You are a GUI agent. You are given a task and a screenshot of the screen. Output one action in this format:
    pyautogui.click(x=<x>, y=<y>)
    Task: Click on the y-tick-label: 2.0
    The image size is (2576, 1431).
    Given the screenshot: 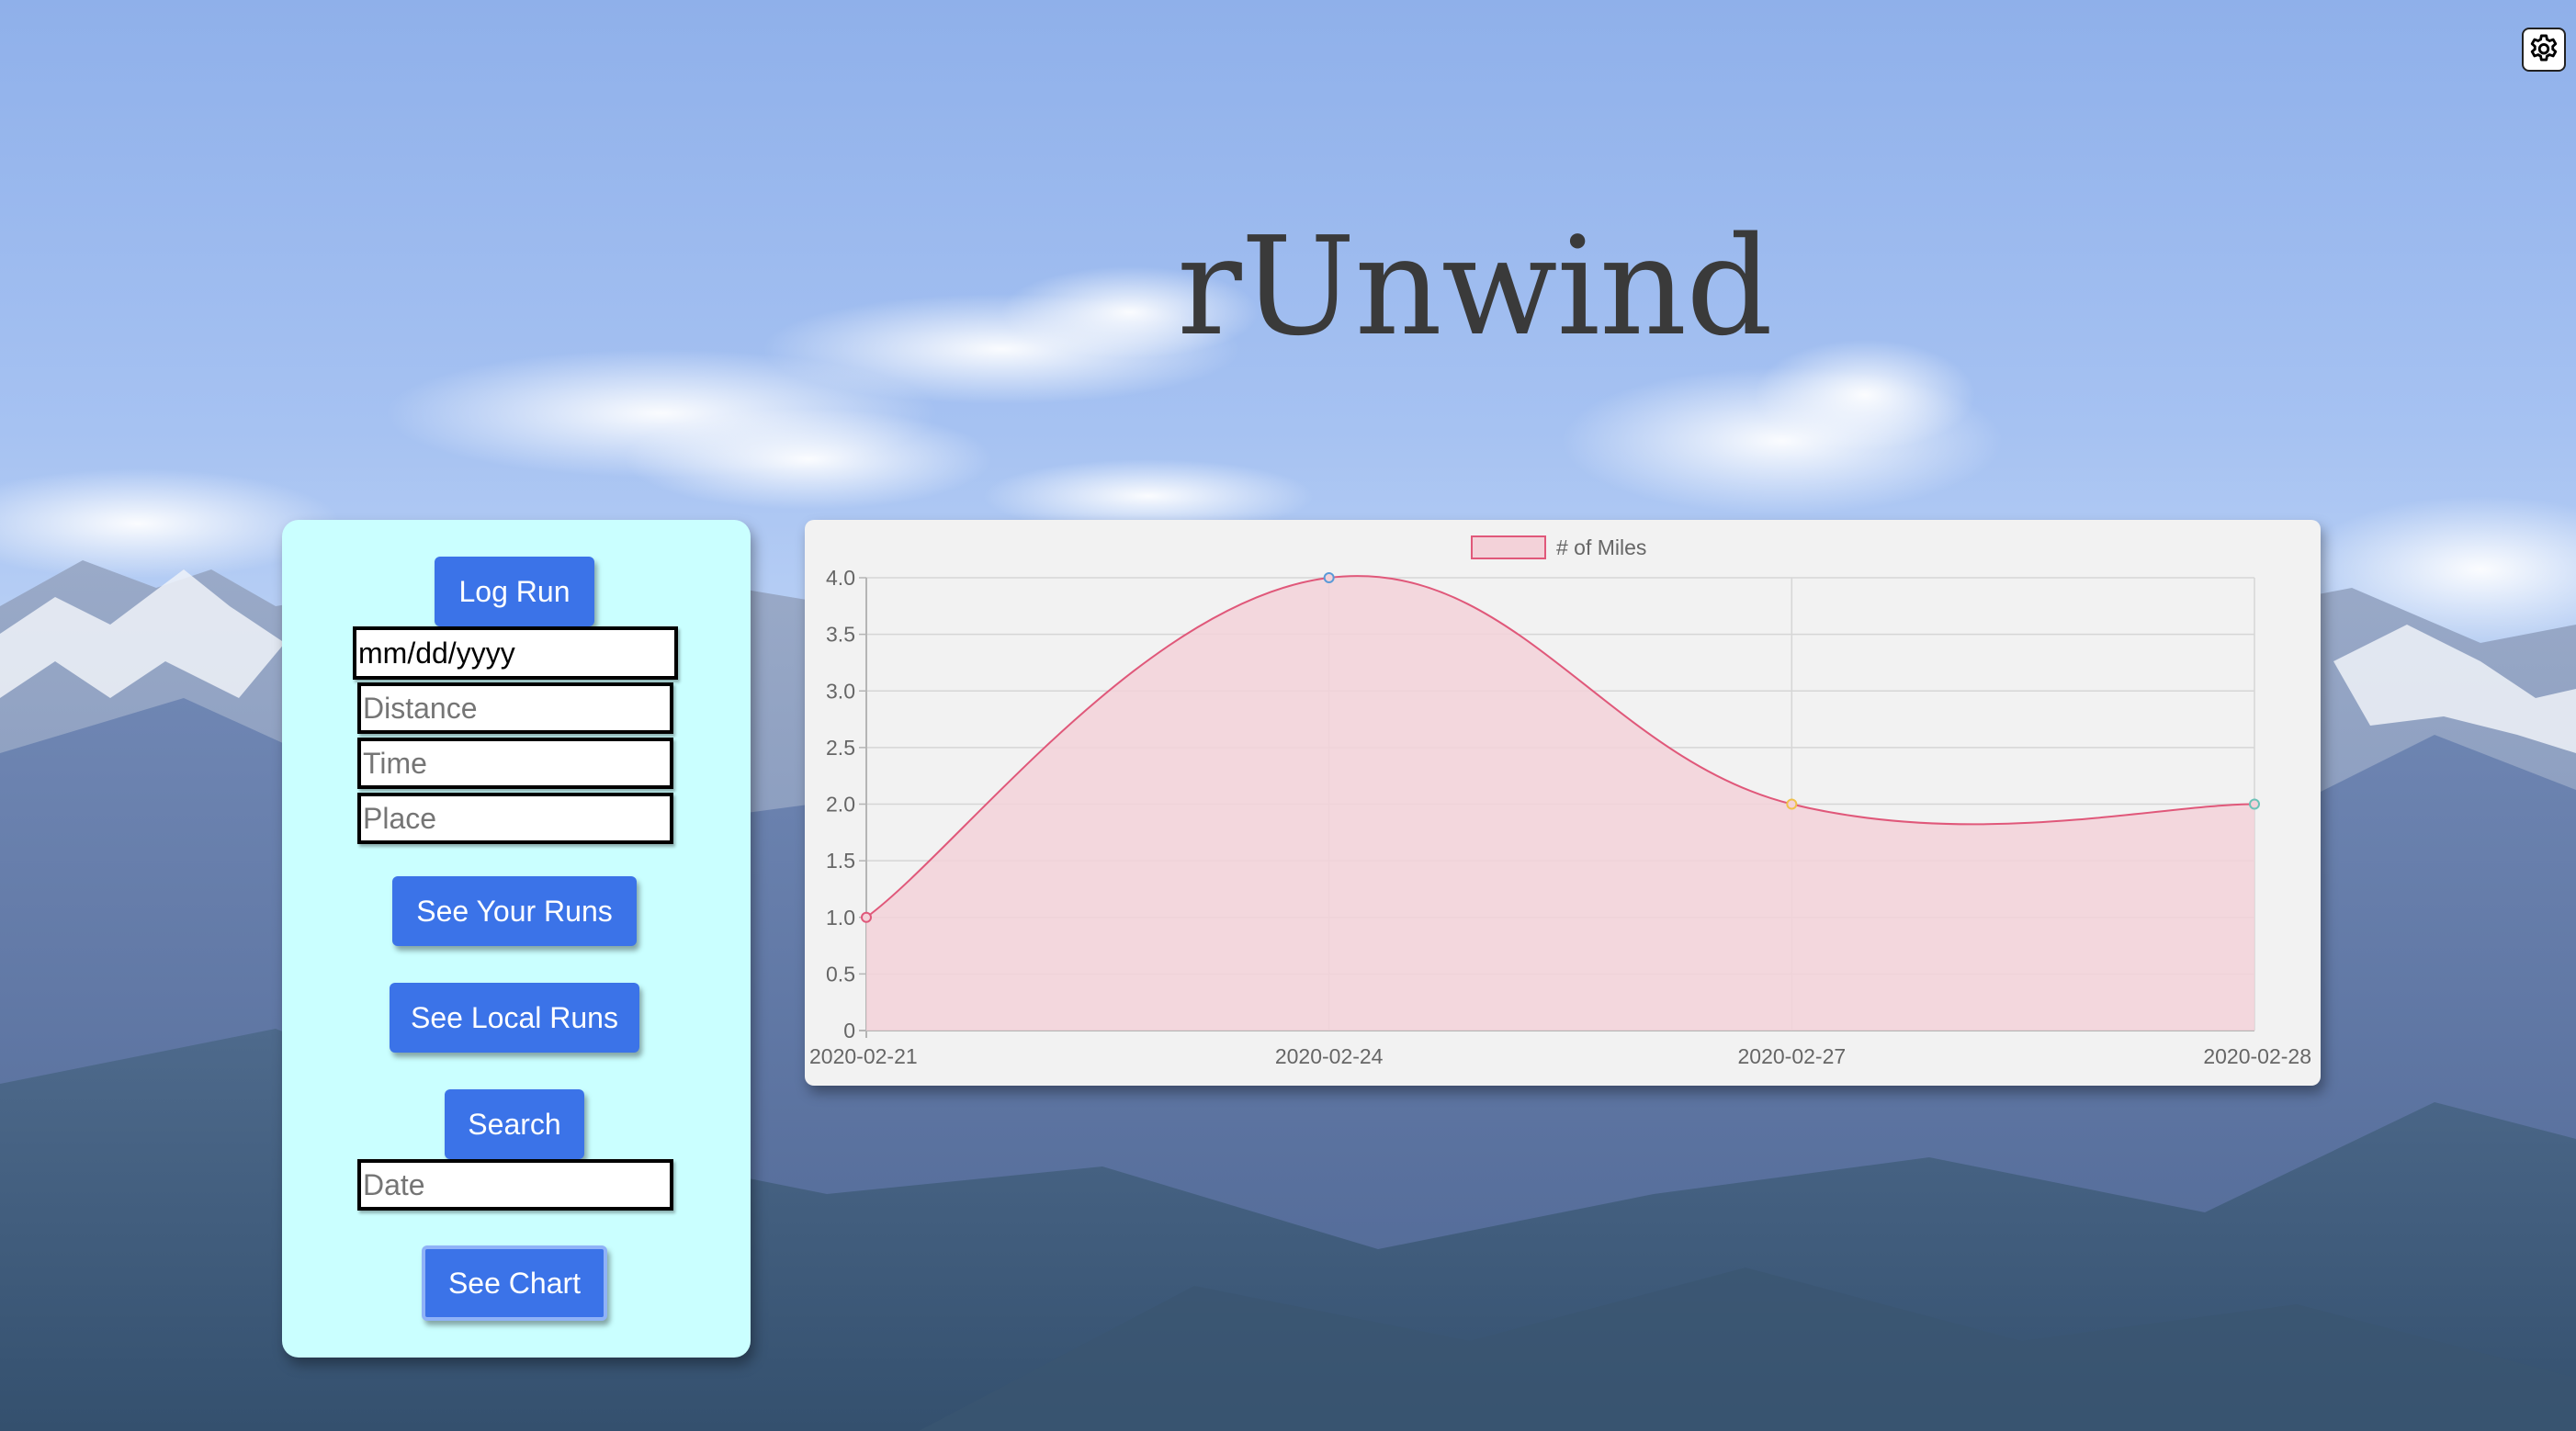 What is the action you would take?
    pyautogui.click(x=840, y=805)
    